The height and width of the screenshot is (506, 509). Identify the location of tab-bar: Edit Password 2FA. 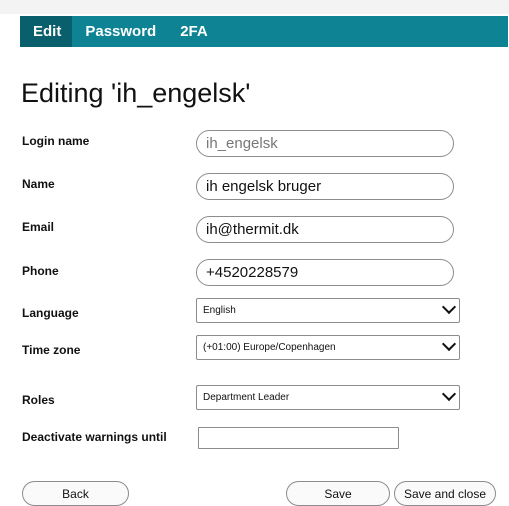
(264, 31).